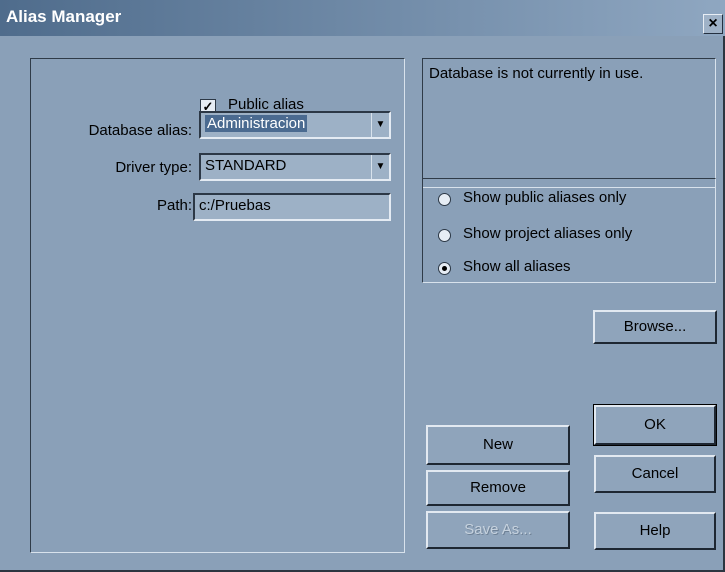 This screenshot has height=572, width=725. What do you see at coordinates (517, 266) in the screenshot?
I see `radio-all-aliases-label: Show all aliases` at bounding box center [517, 266].